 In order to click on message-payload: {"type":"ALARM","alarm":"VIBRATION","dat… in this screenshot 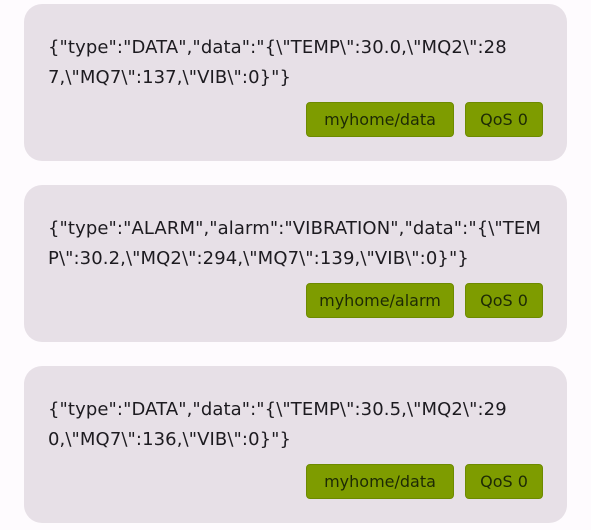, I will do `click(294, 243)`.